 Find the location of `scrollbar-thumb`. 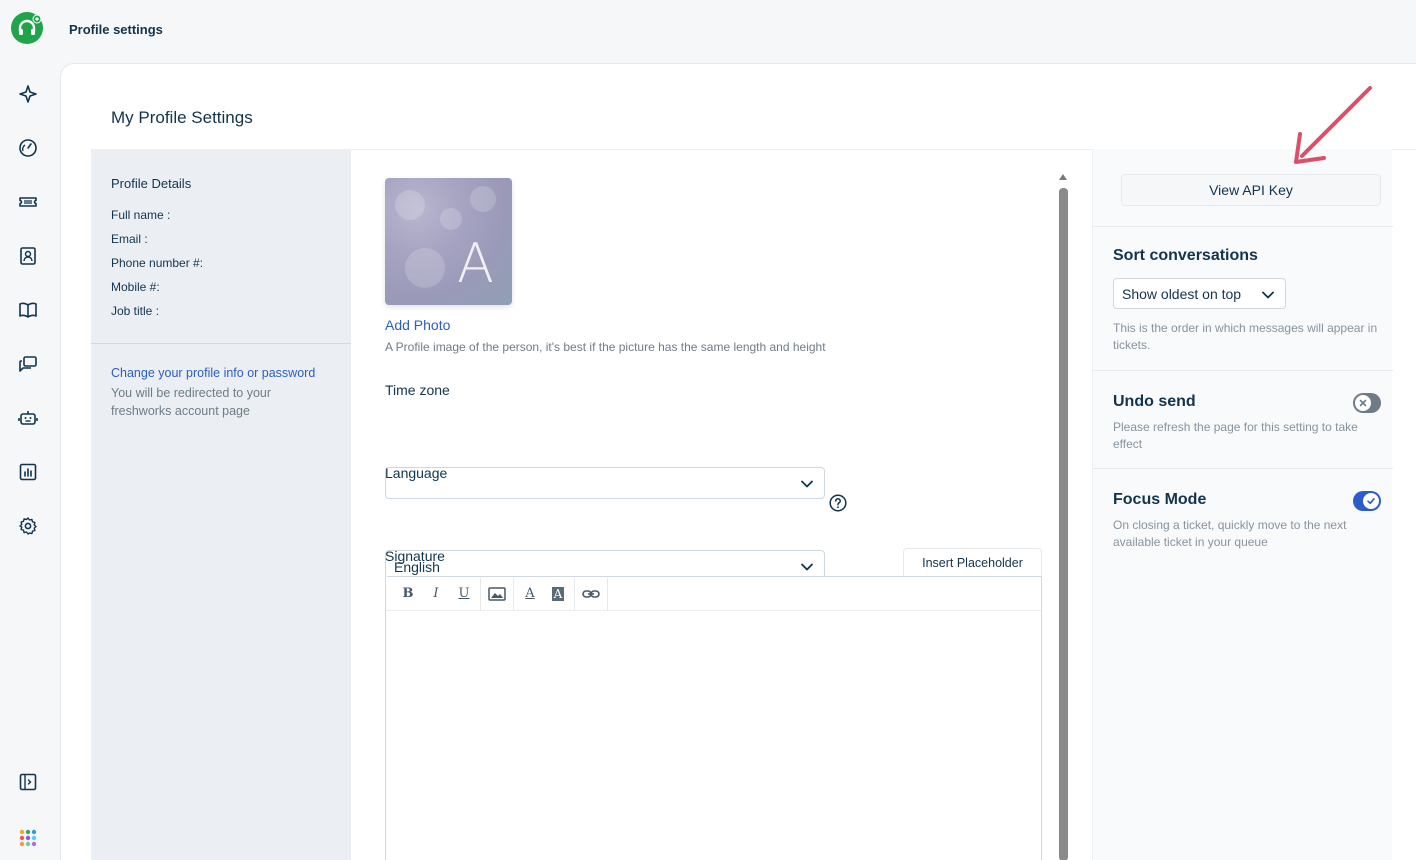

scrollbar-thumb is located at coordinates (1063, 524).